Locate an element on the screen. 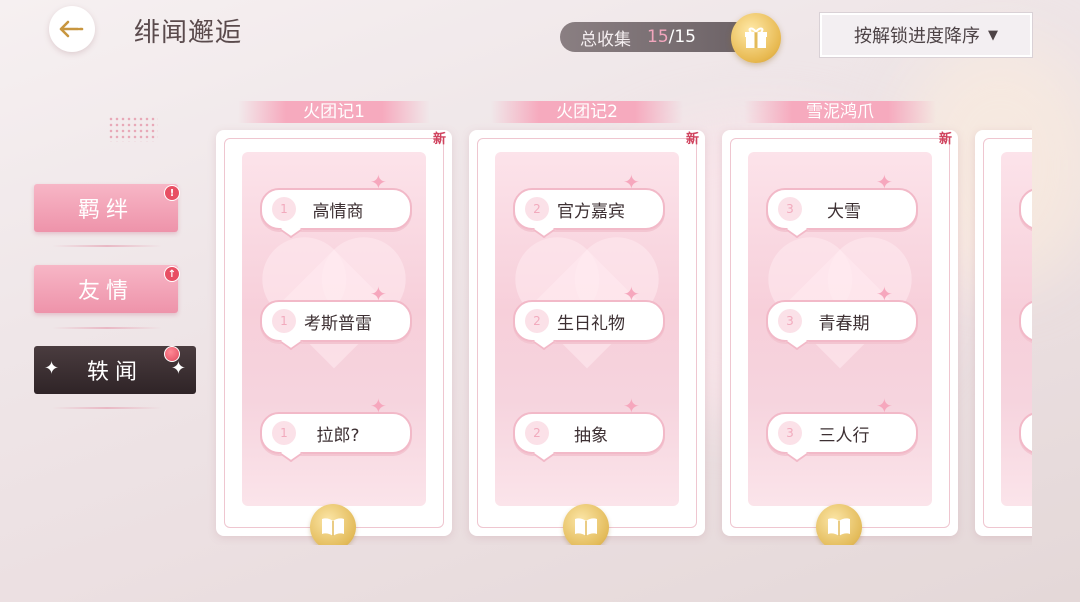 This screenshot has height=602, width=1080. gift-icon is located at coordinates (756, 37).